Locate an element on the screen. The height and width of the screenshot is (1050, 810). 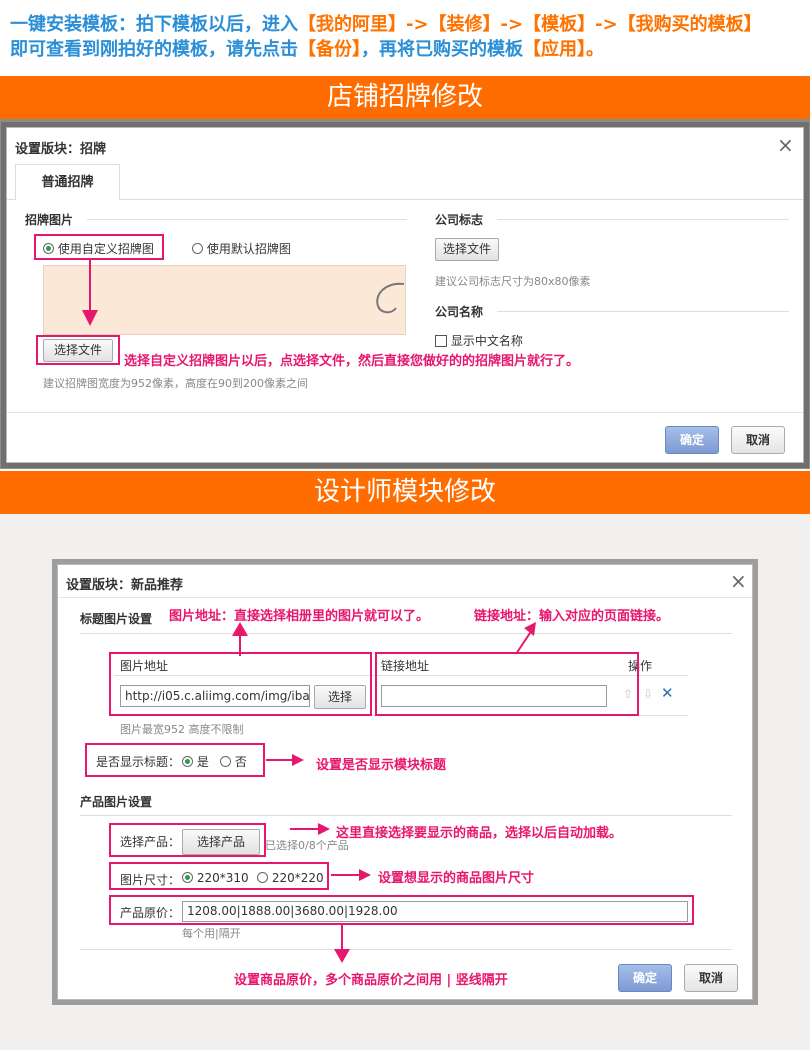
checkbox-icon is located at coordinates (441, 341).